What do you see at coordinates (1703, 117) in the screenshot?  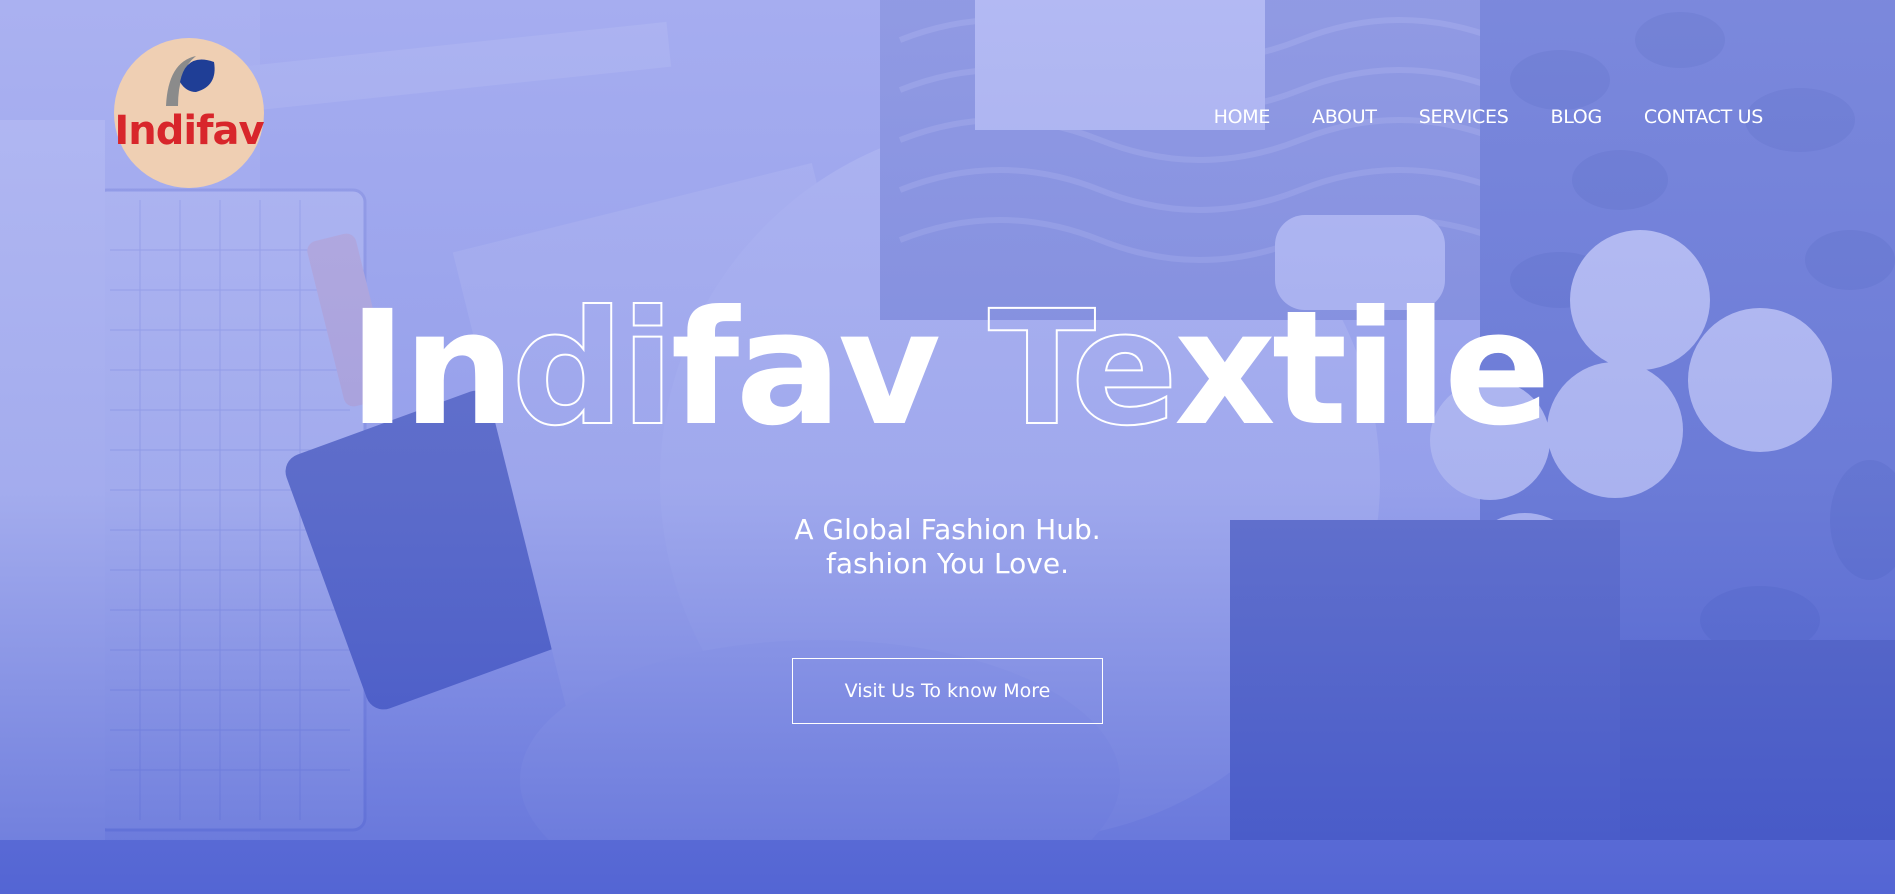 I see `nav-contact-us: CONTACT US` at bounding box center [1703, 117].